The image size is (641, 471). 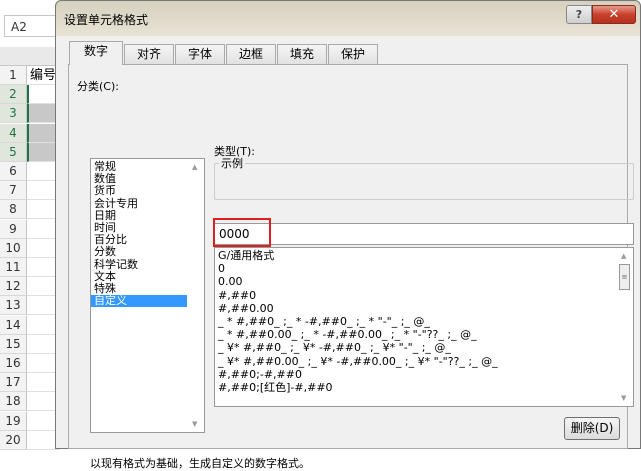 What do you see at coordinates (424, 308) in the screenshot?
I see `format-item: #,##0.00` at bounding box center [424, 308].